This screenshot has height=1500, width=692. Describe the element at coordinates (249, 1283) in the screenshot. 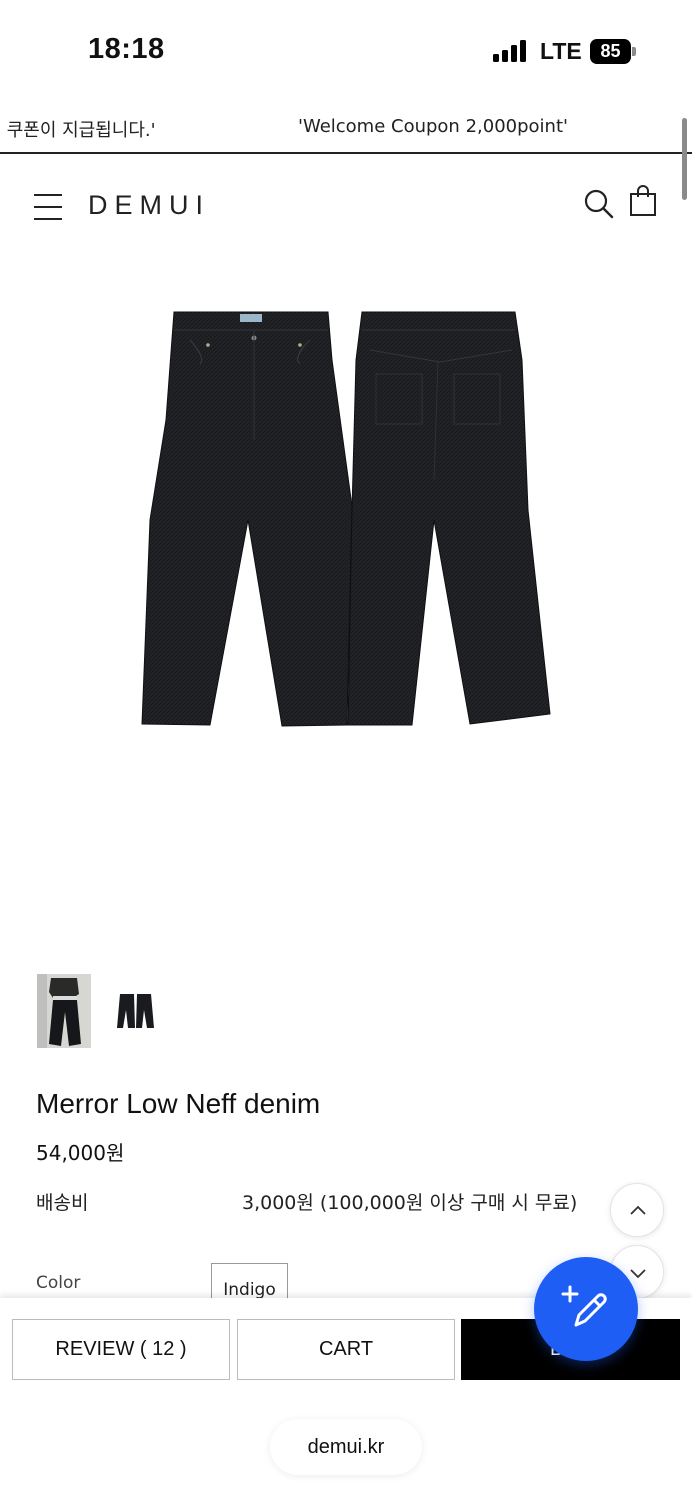

I see `color-option-indigo: Indigo` at that location.